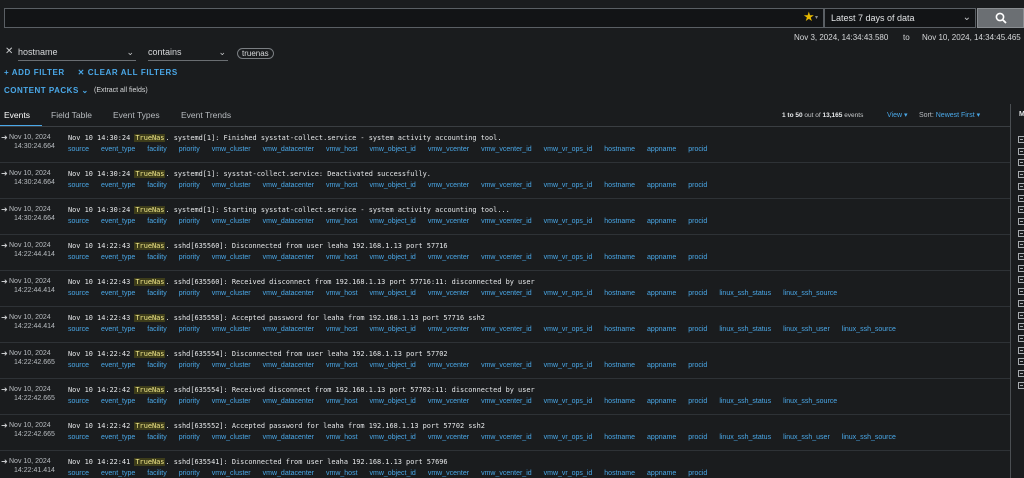 The image size is (1024, 478). Describe the element at coordinates (128, 72) in the screenshot. I see `clear-all-filters-link: ✕ CLEAR ALL FILTERS` at that location.